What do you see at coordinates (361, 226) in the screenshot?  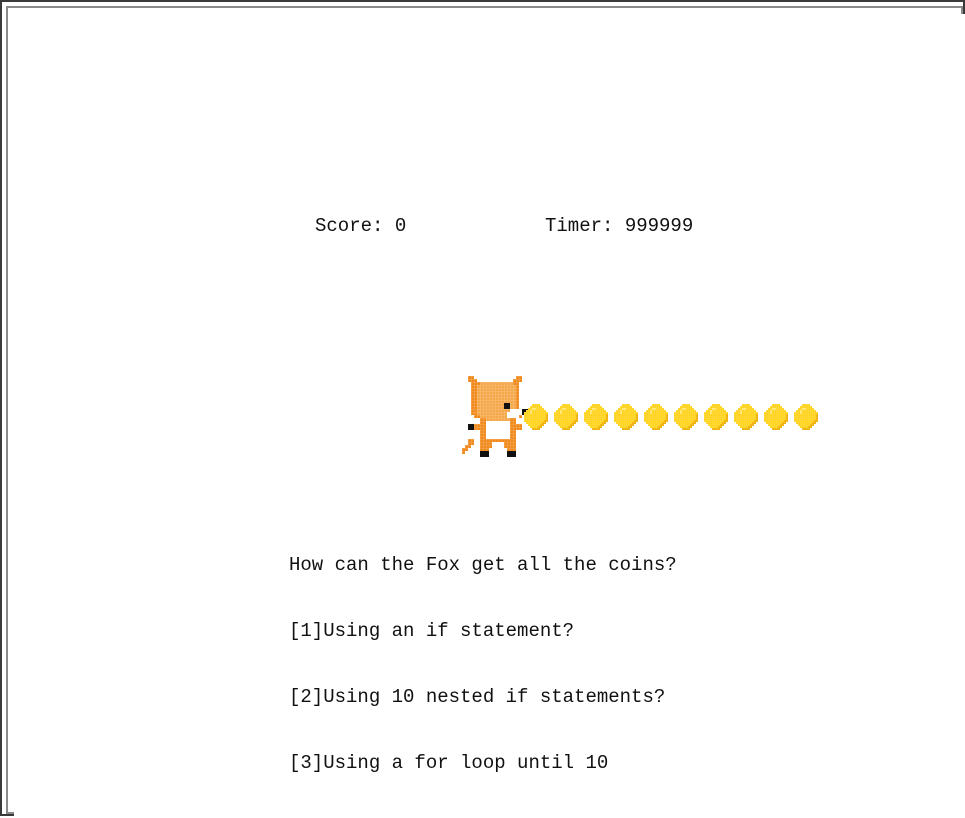 I see `score-display: Score: 0` at bounding box center [361, 226].